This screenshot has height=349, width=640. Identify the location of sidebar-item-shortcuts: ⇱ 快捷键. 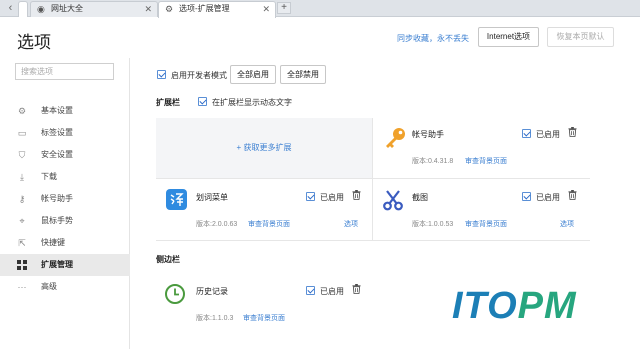
(65, 243).